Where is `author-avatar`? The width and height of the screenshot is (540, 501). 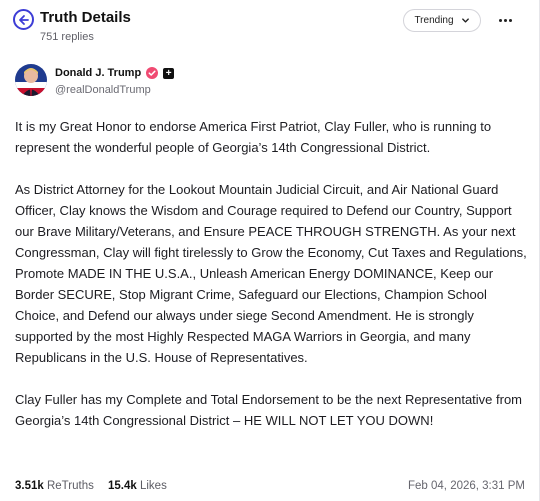
author-avatar is located at coordinates (31, 80).